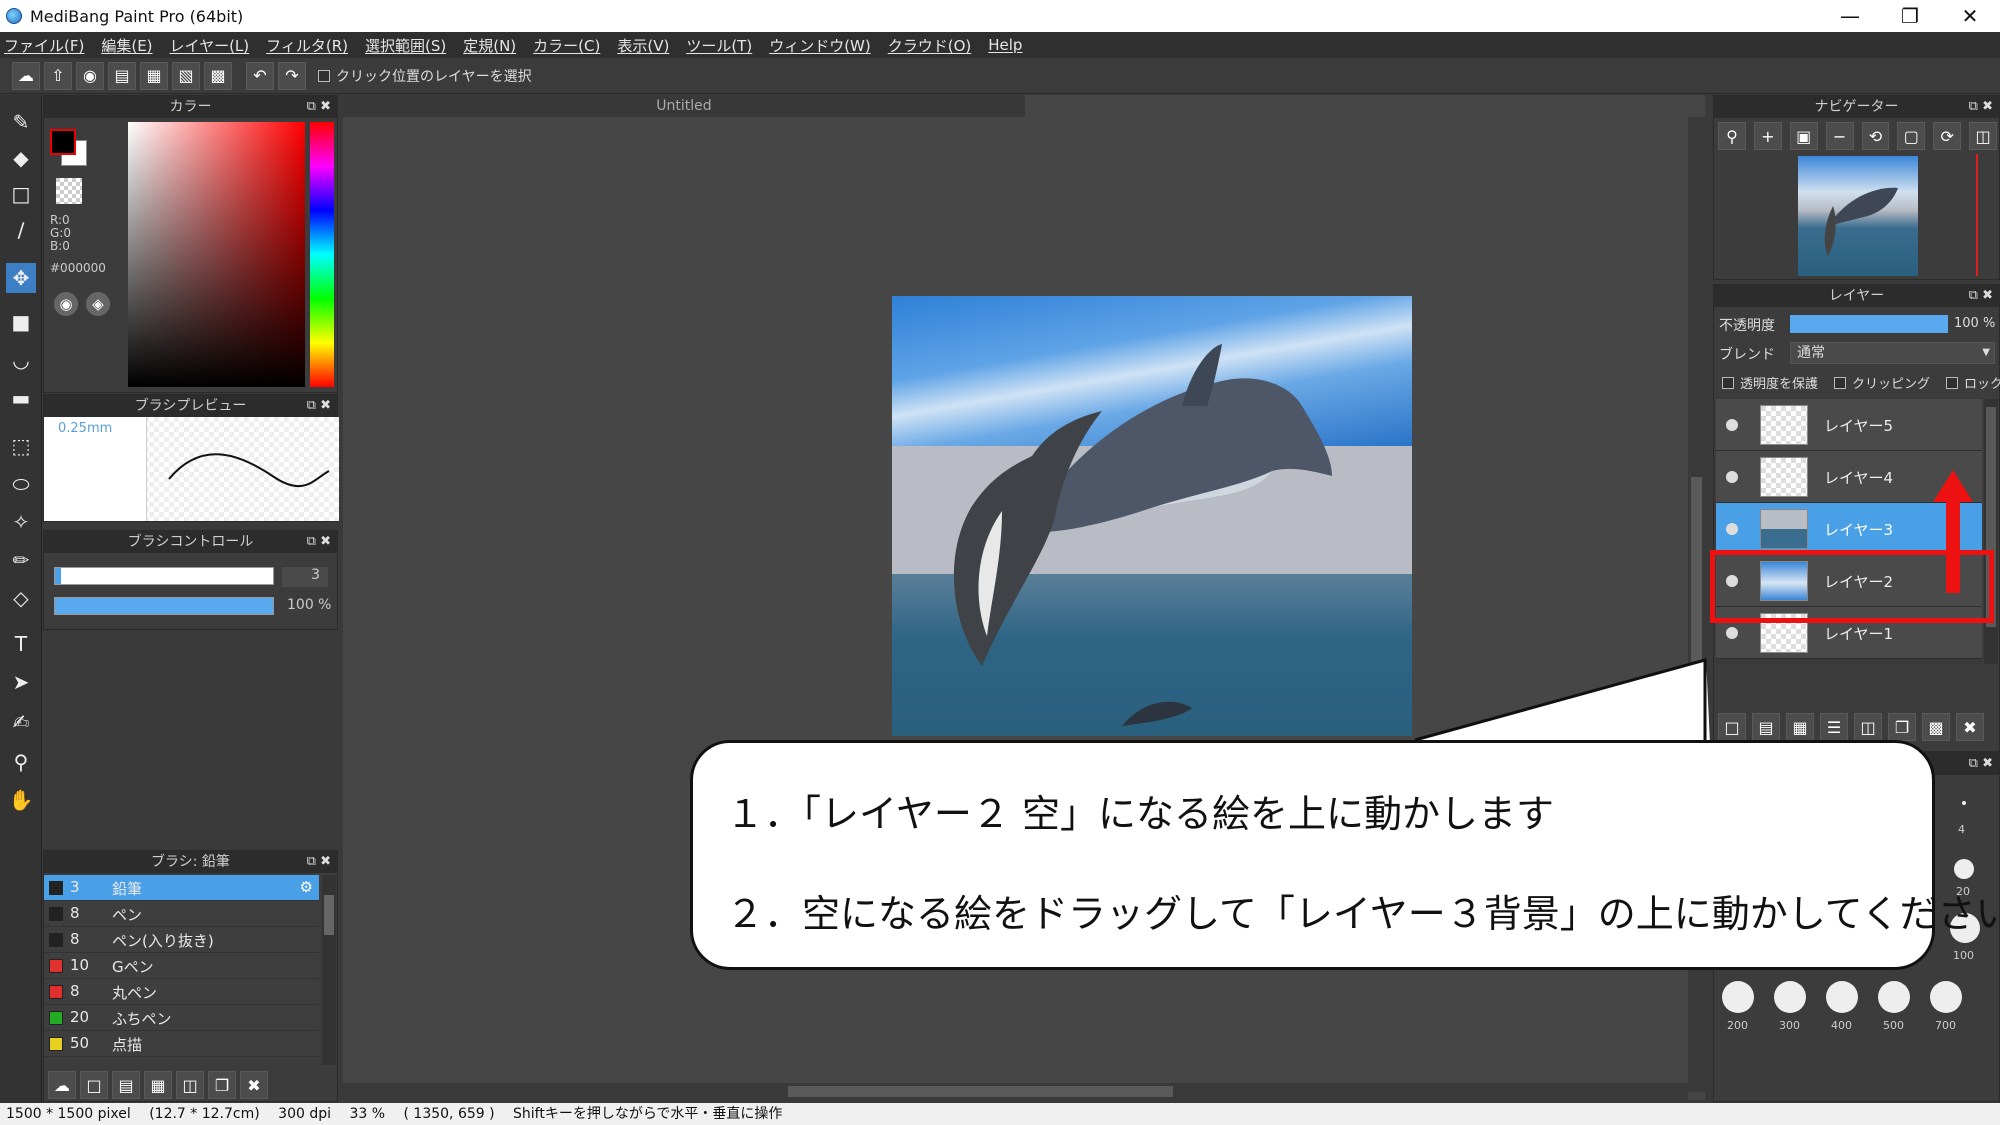  I want to click on upload-icon: ⇧, so click(58, 75).